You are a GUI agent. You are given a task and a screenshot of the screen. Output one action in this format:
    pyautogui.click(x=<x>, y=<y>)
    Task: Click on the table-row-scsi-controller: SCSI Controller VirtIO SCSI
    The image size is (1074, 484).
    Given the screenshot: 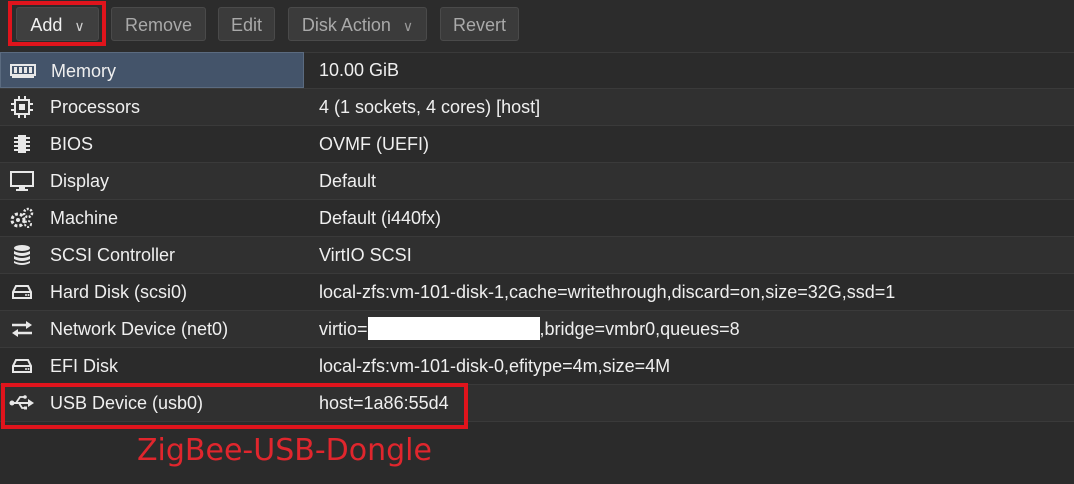 What is the action you would take?
    pyautogui.click(x=537, y=255)
    